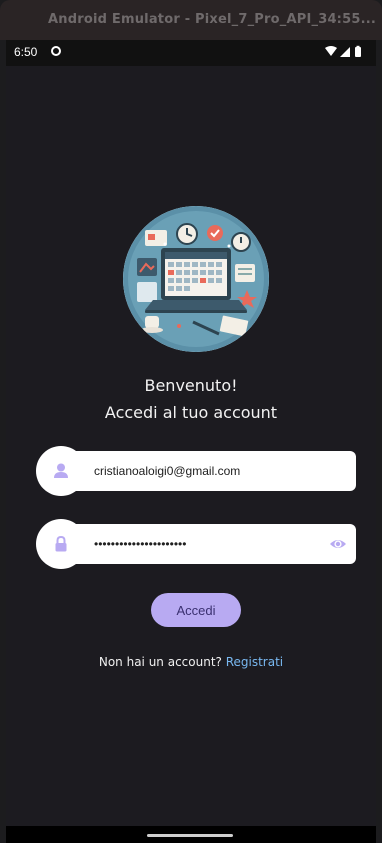  Describe the element at coordinates (191, 53) in the screenshot. I see `status-bar: 6:50` at that location.